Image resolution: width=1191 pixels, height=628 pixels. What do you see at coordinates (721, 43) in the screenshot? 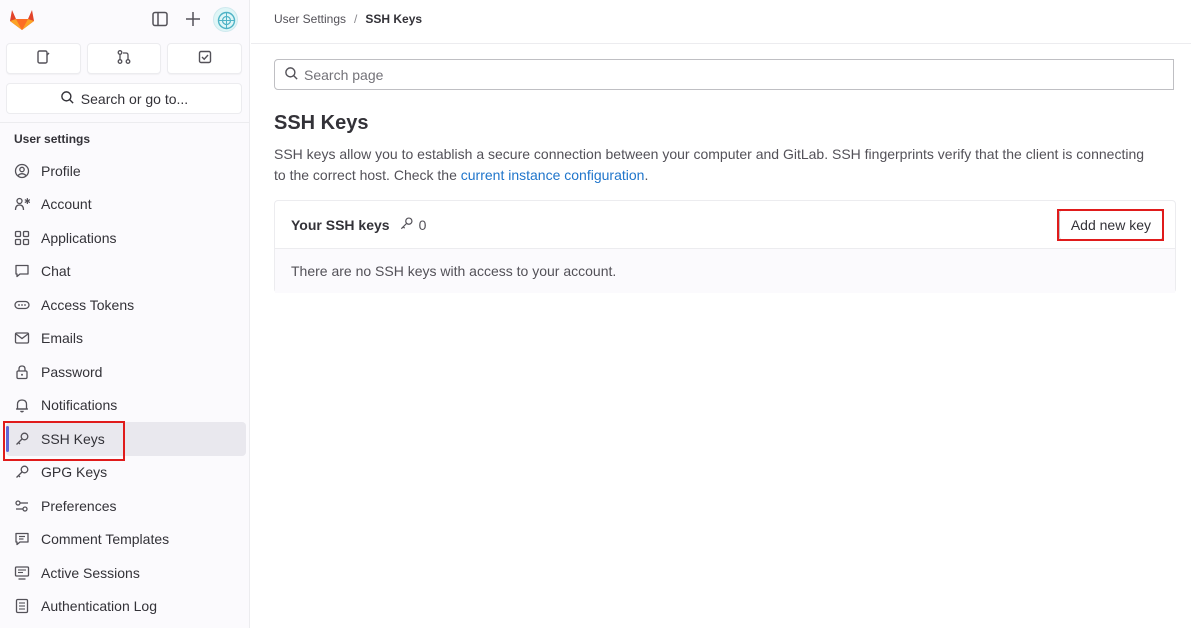
I see `header-divider` at bounding box center [721, 43].